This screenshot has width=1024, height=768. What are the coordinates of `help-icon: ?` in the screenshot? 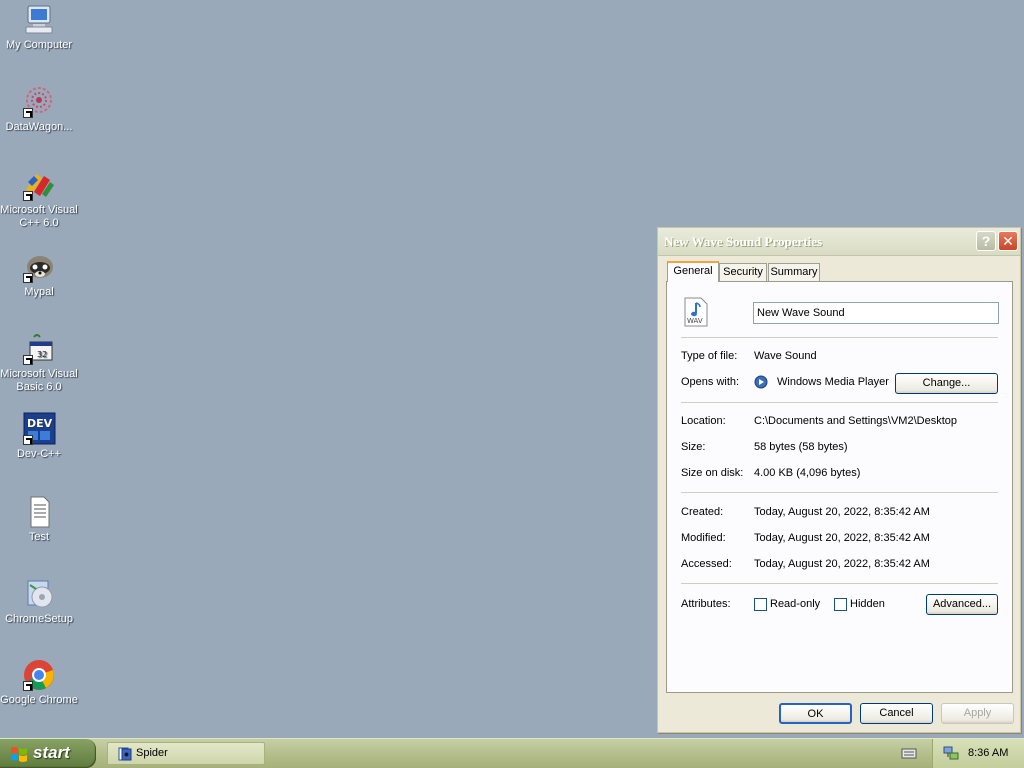 It's located at (986, 241).